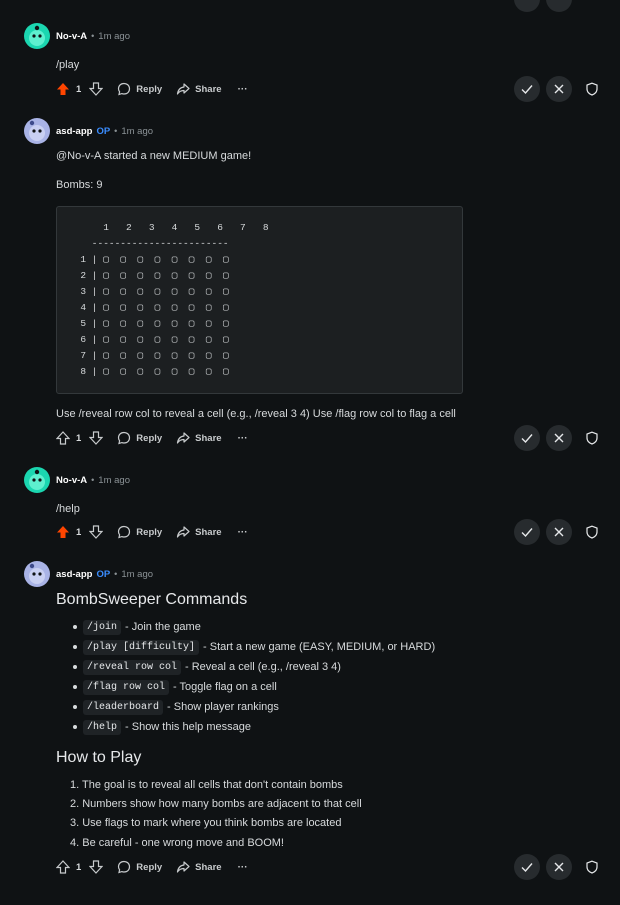  I want to click on grid-line: 7 | ▢ ▢ ▢ ▢ ▢ ▢ ▢ ▢, so click(149, 355).